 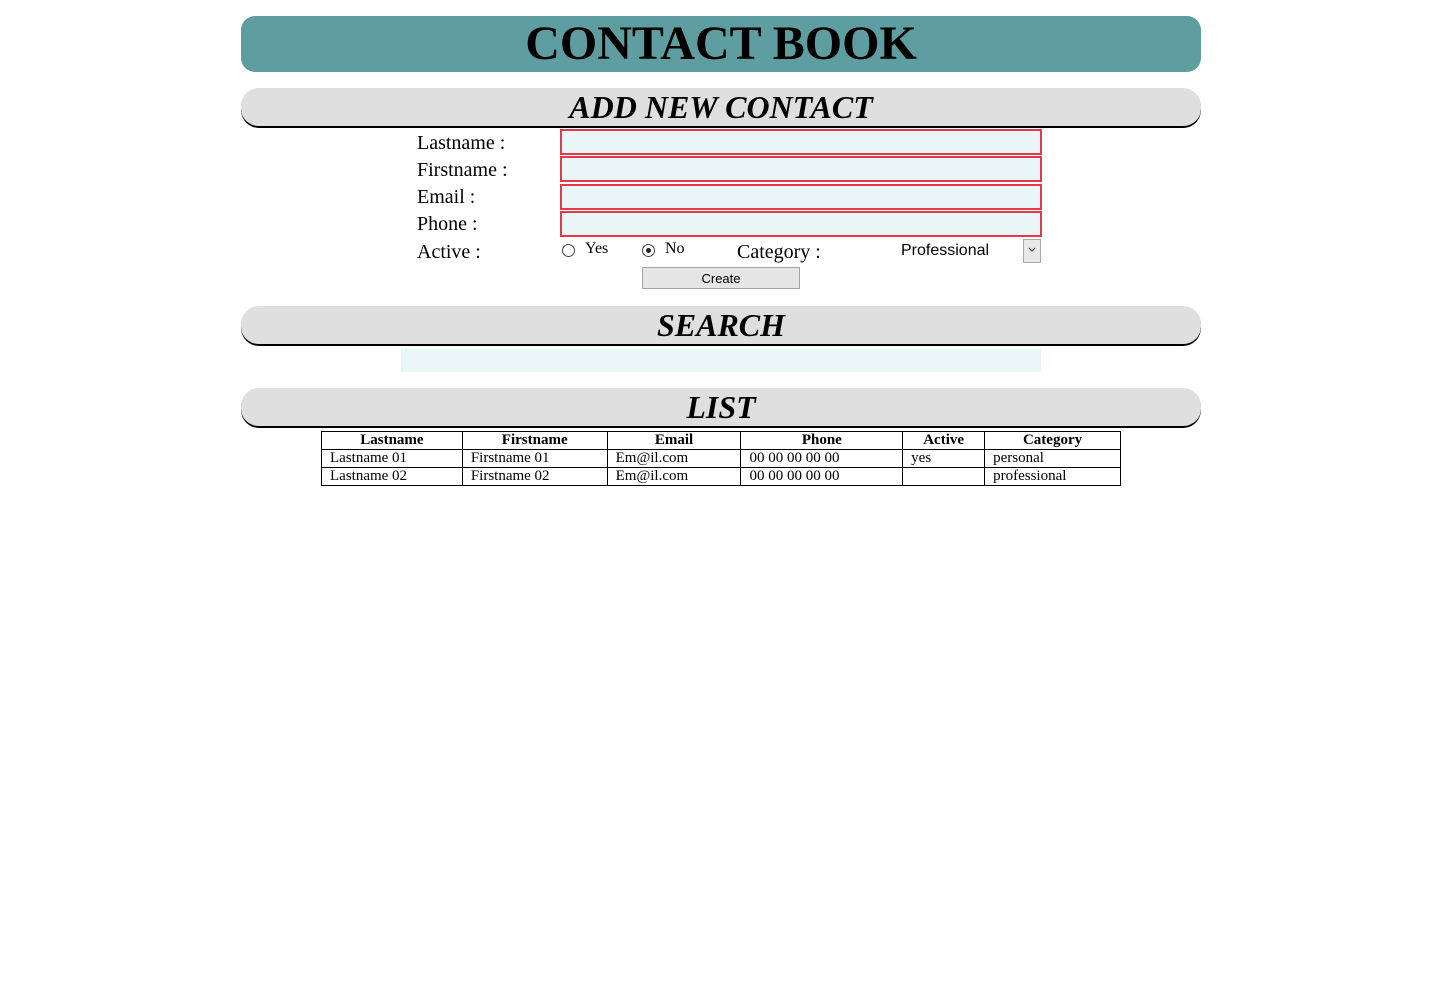 I want to click on cell-firstname: Firstname 02, so click(x=534, y=476).